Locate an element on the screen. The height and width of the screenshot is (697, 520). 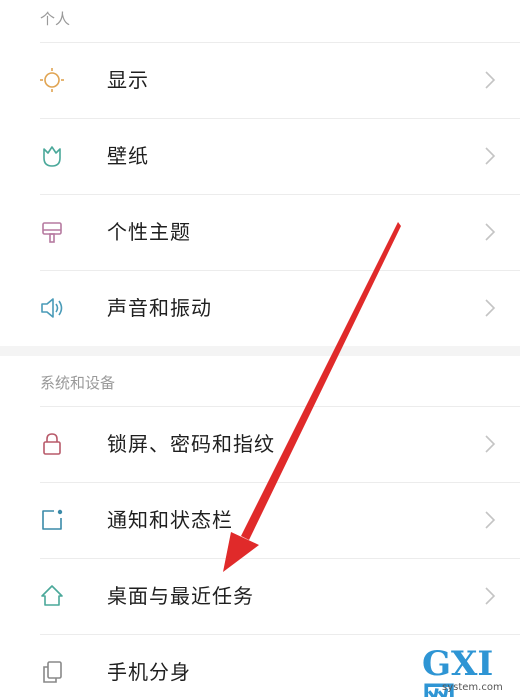
settings-item-label: 个性主题 is located at coordinates (149, 232).